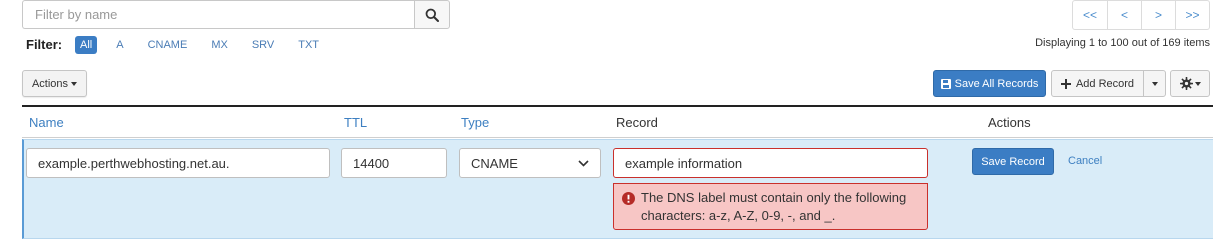 This screenshot has width=1213, height=244. I want to click on search-button, so click(432, 14).